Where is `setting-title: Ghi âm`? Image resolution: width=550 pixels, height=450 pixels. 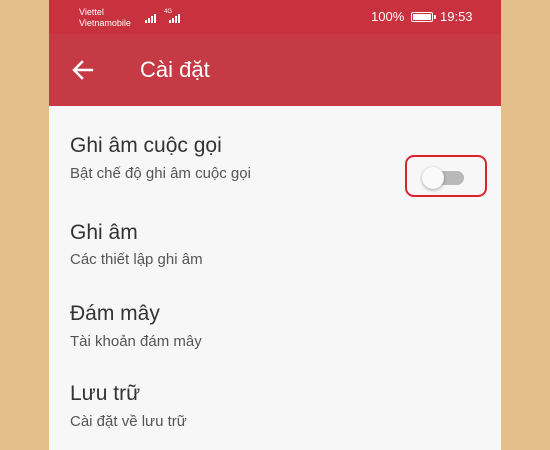
setting-title: Ghi âm is located at coordinates (104, 232).